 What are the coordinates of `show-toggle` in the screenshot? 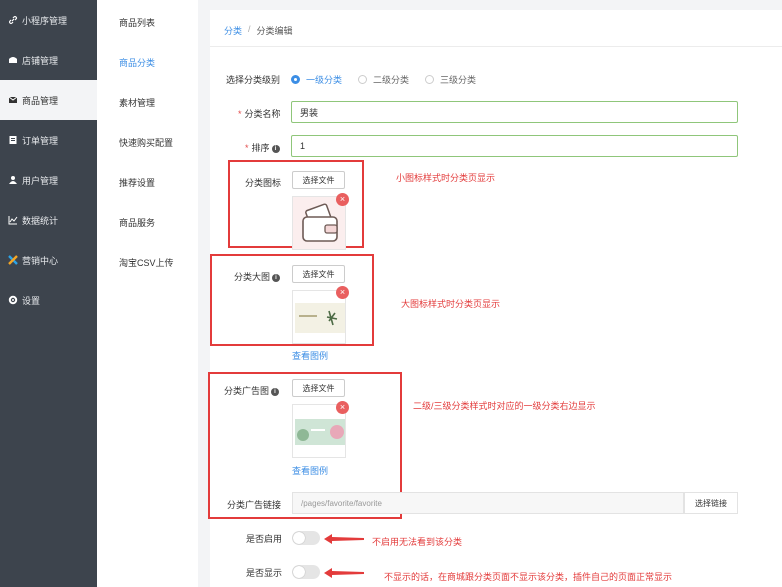 It's located at (306, 572).